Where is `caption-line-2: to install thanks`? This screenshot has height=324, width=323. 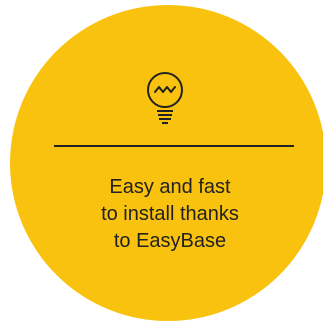 caption-line-2: to install thanks is located at coordinates (170, 214).